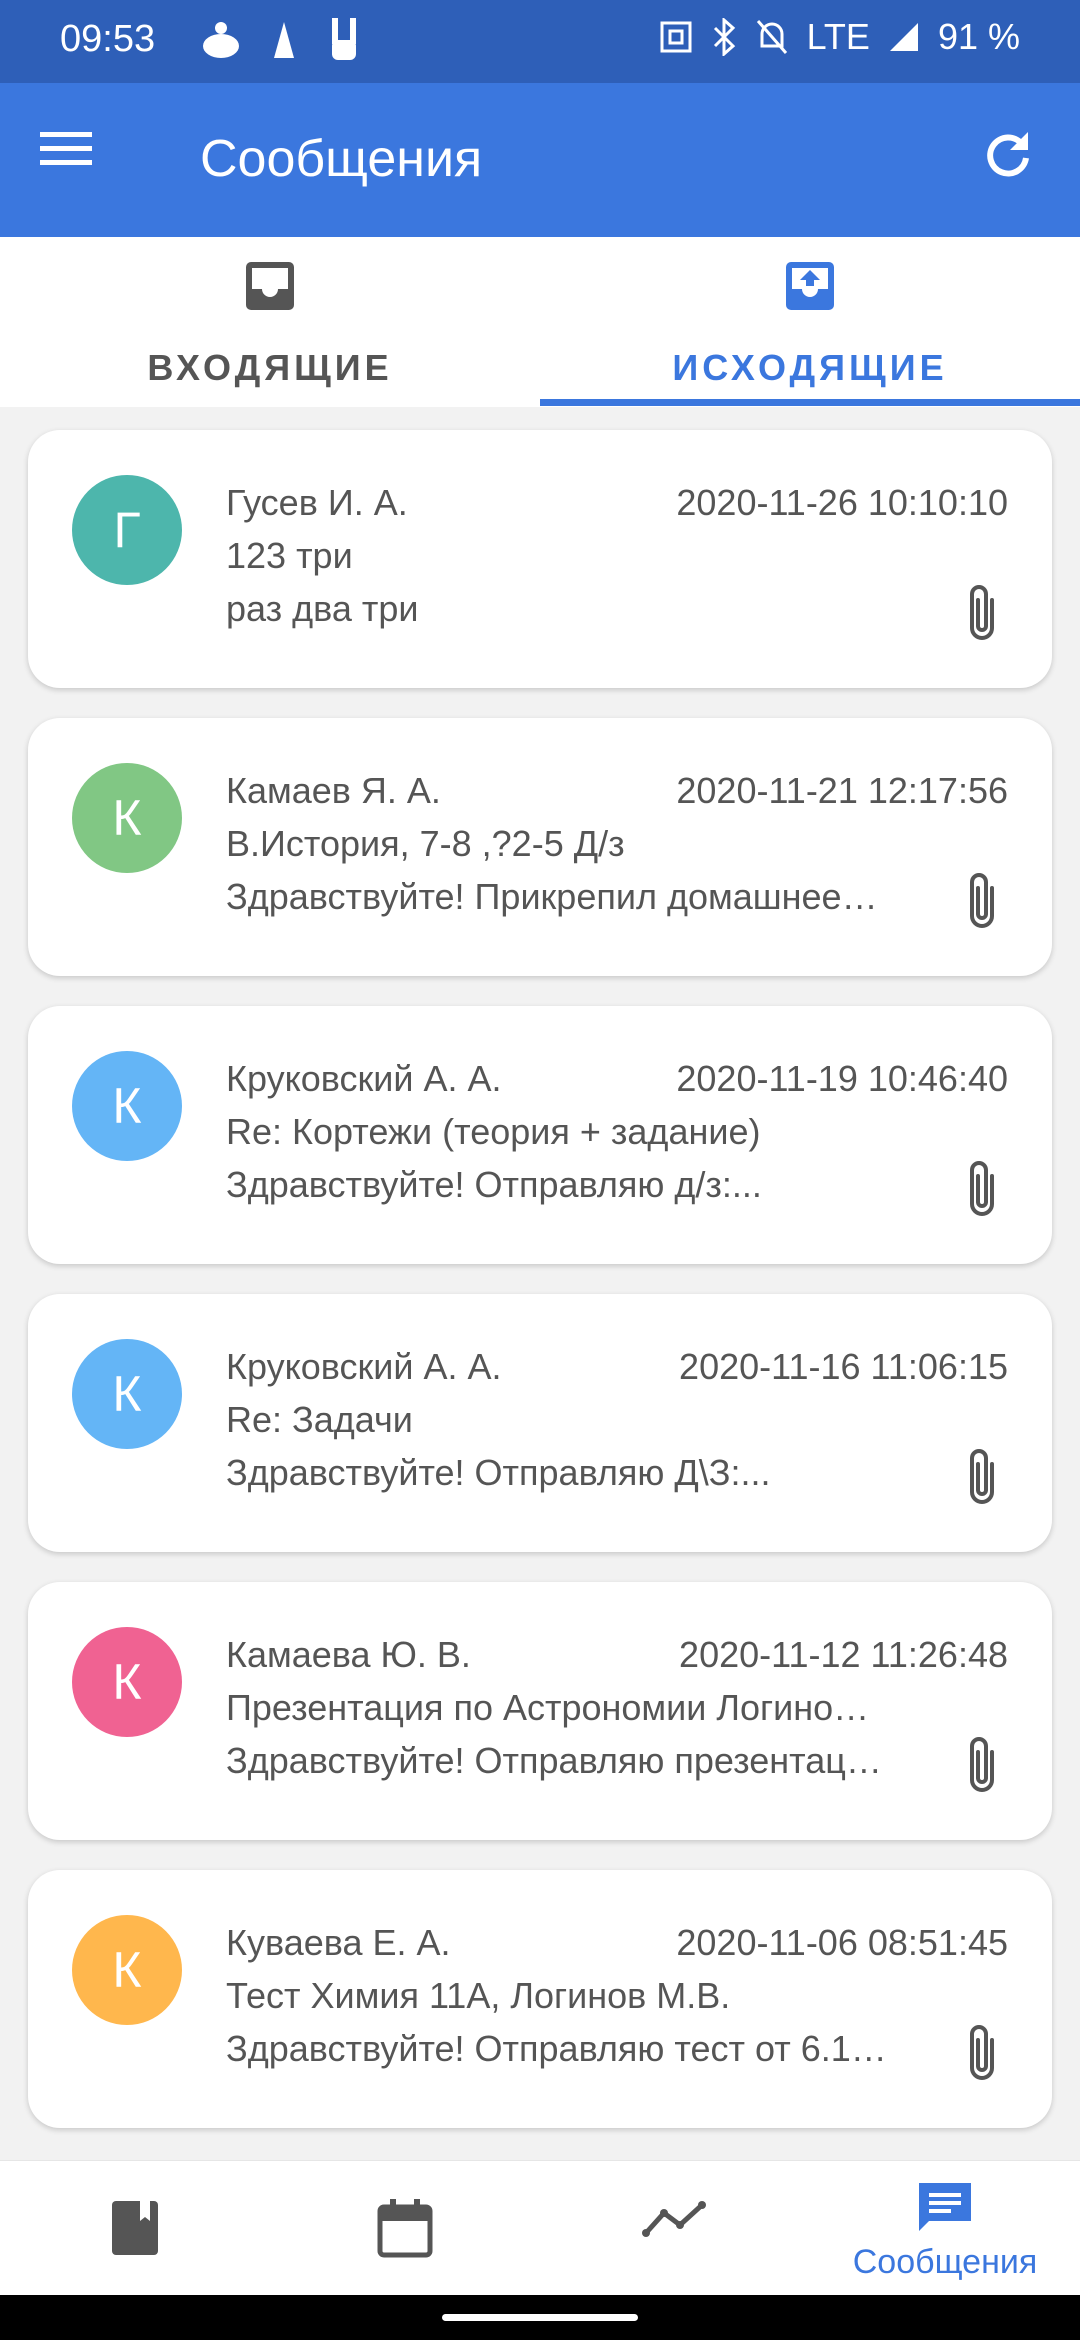 The width and height of the screenshot is (1080, 2340). I want to click on message-subject: В.История, 7-8 ,?2-5 Д/з, so click(425, 843).